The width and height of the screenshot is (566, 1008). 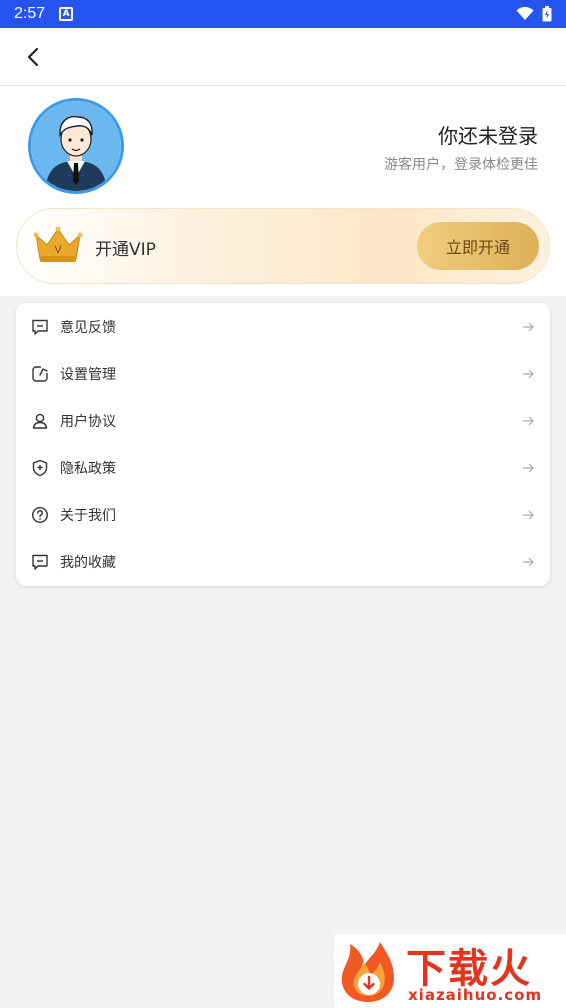 I want to click on menu-item-label: 用户协议, so click(x=88, y=421).